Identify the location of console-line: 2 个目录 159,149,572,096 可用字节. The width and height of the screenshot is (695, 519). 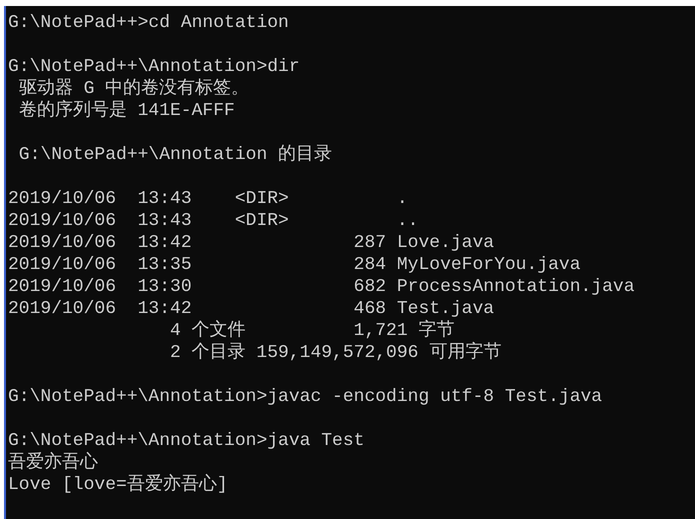
(335, 353).